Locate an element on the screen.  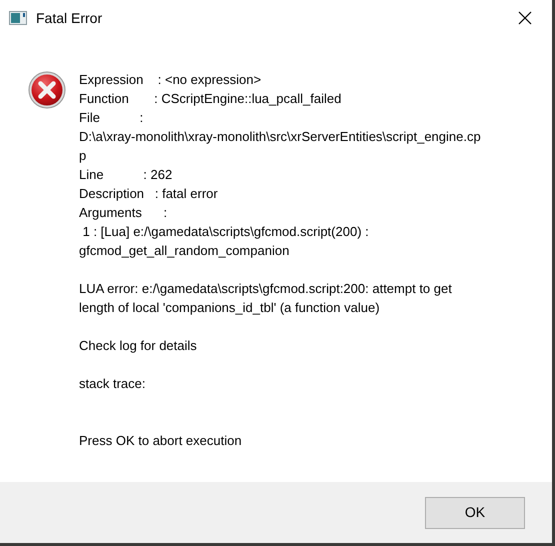
message-line: Check log for details is located at coordinates (138, 346).